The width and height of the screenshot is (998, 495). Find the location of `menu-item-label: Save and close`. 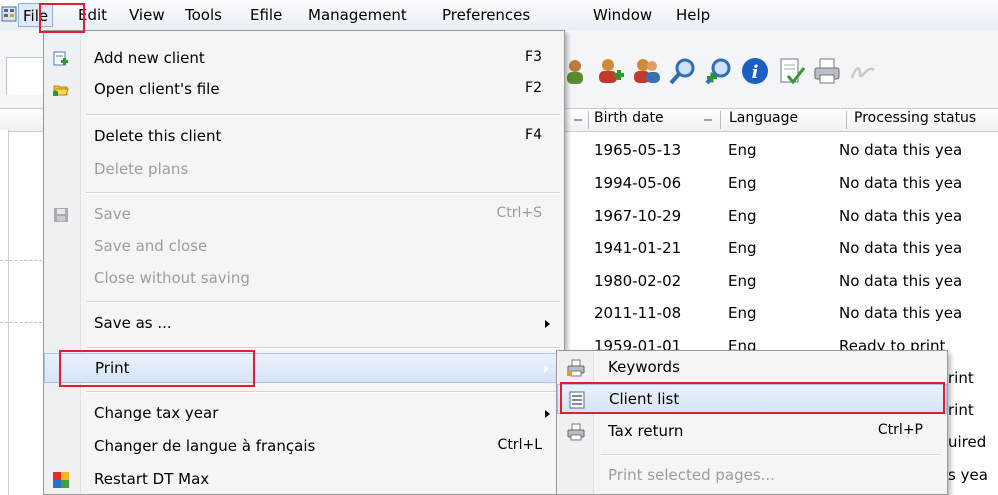

menu-item-label: Save and close is located at coordinates (151, 246).